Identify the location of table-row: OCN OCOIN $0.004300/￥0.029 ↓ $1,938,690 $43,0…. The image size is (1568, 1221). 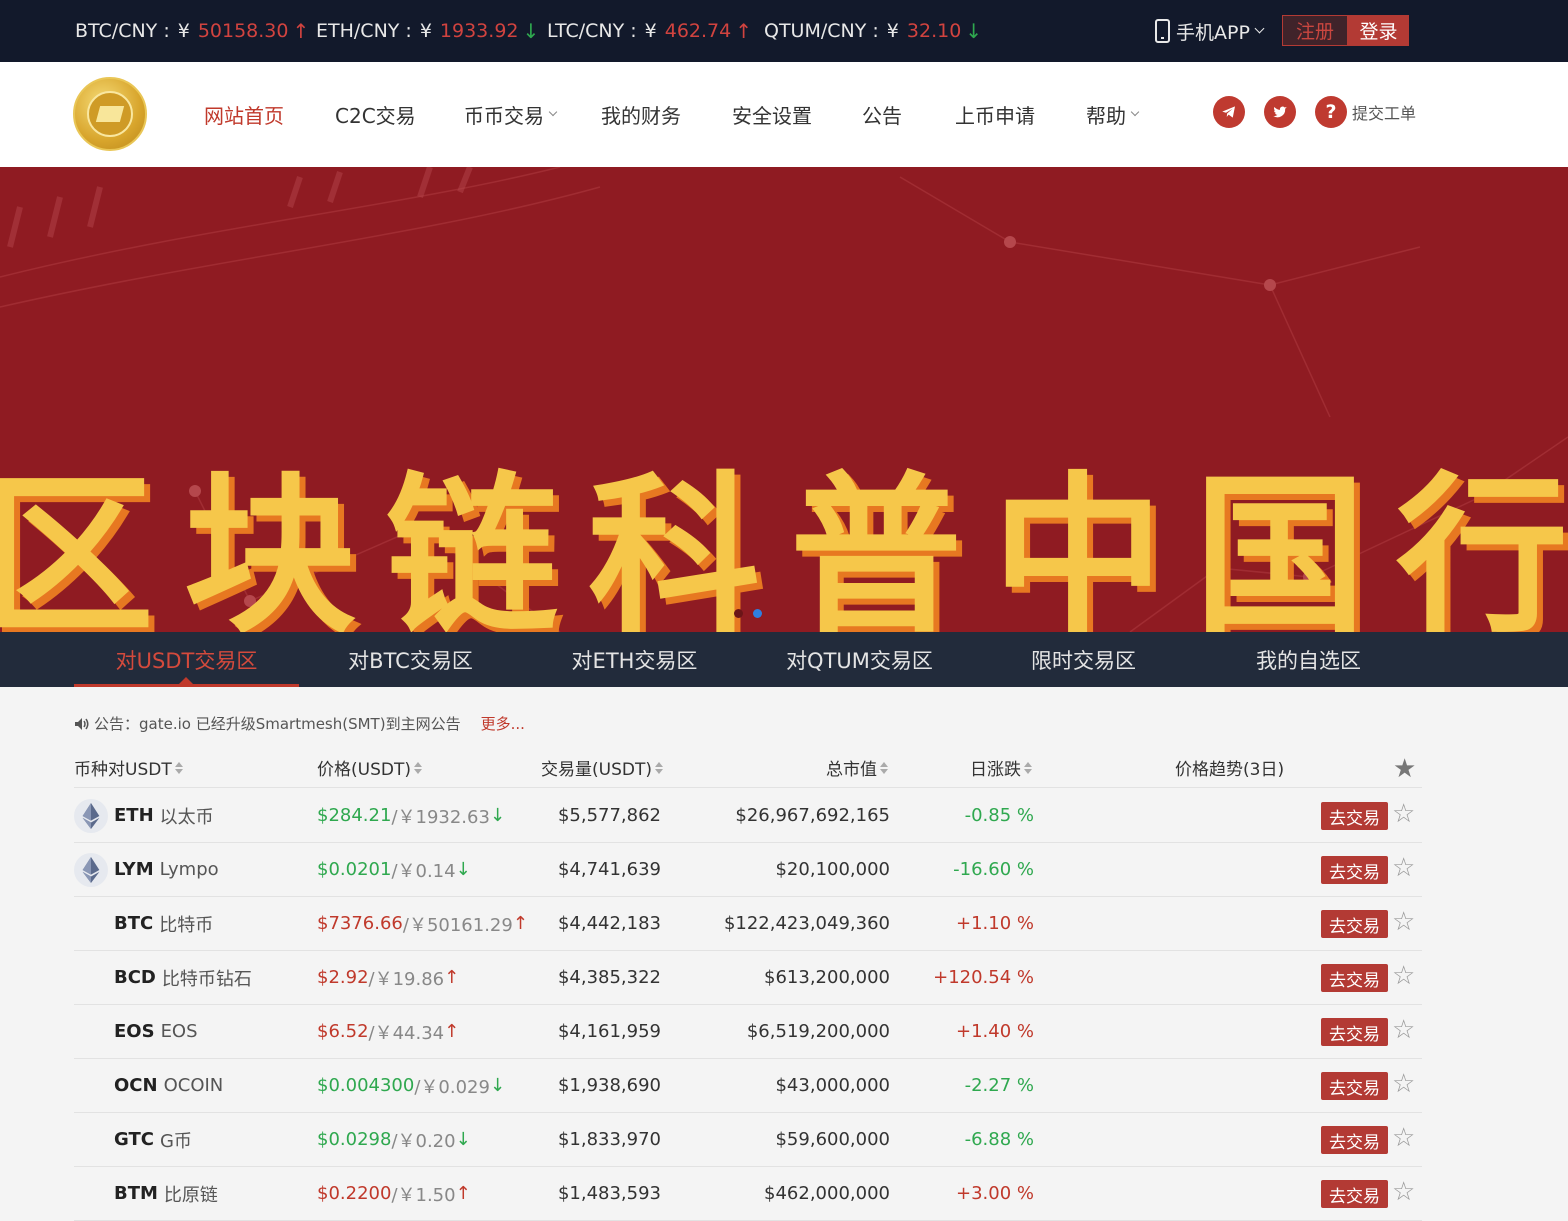
(748, 1086).